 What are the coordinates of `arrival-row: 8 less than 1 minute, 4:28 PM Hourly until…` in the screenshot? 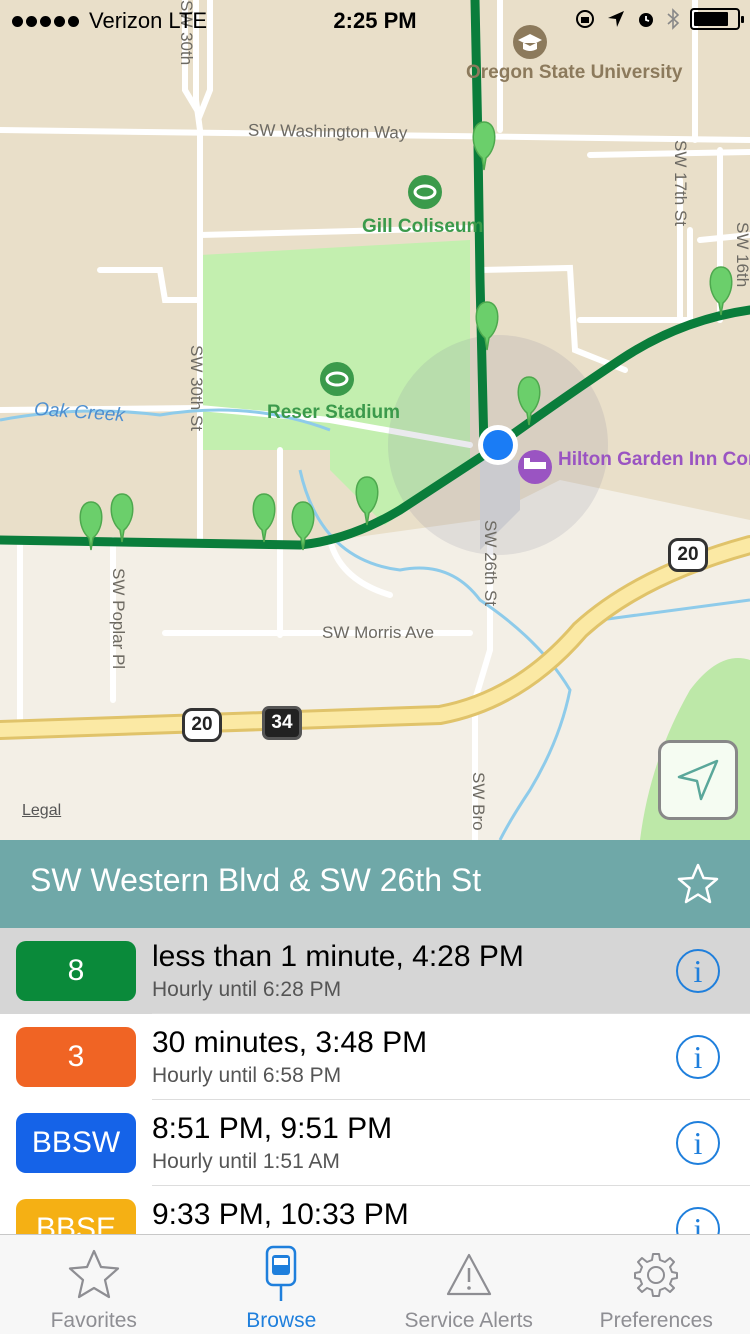 It's located at (375, 971).